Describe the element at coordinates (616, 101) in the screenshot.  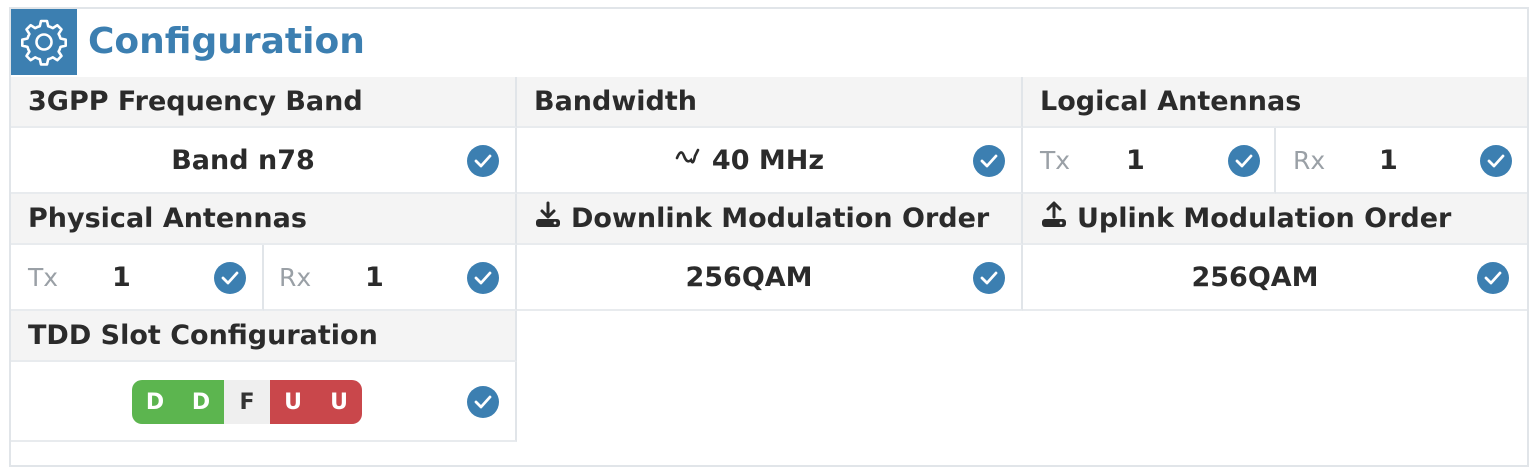
I see `bandwidth-label-text: Bandwidth` at that location.